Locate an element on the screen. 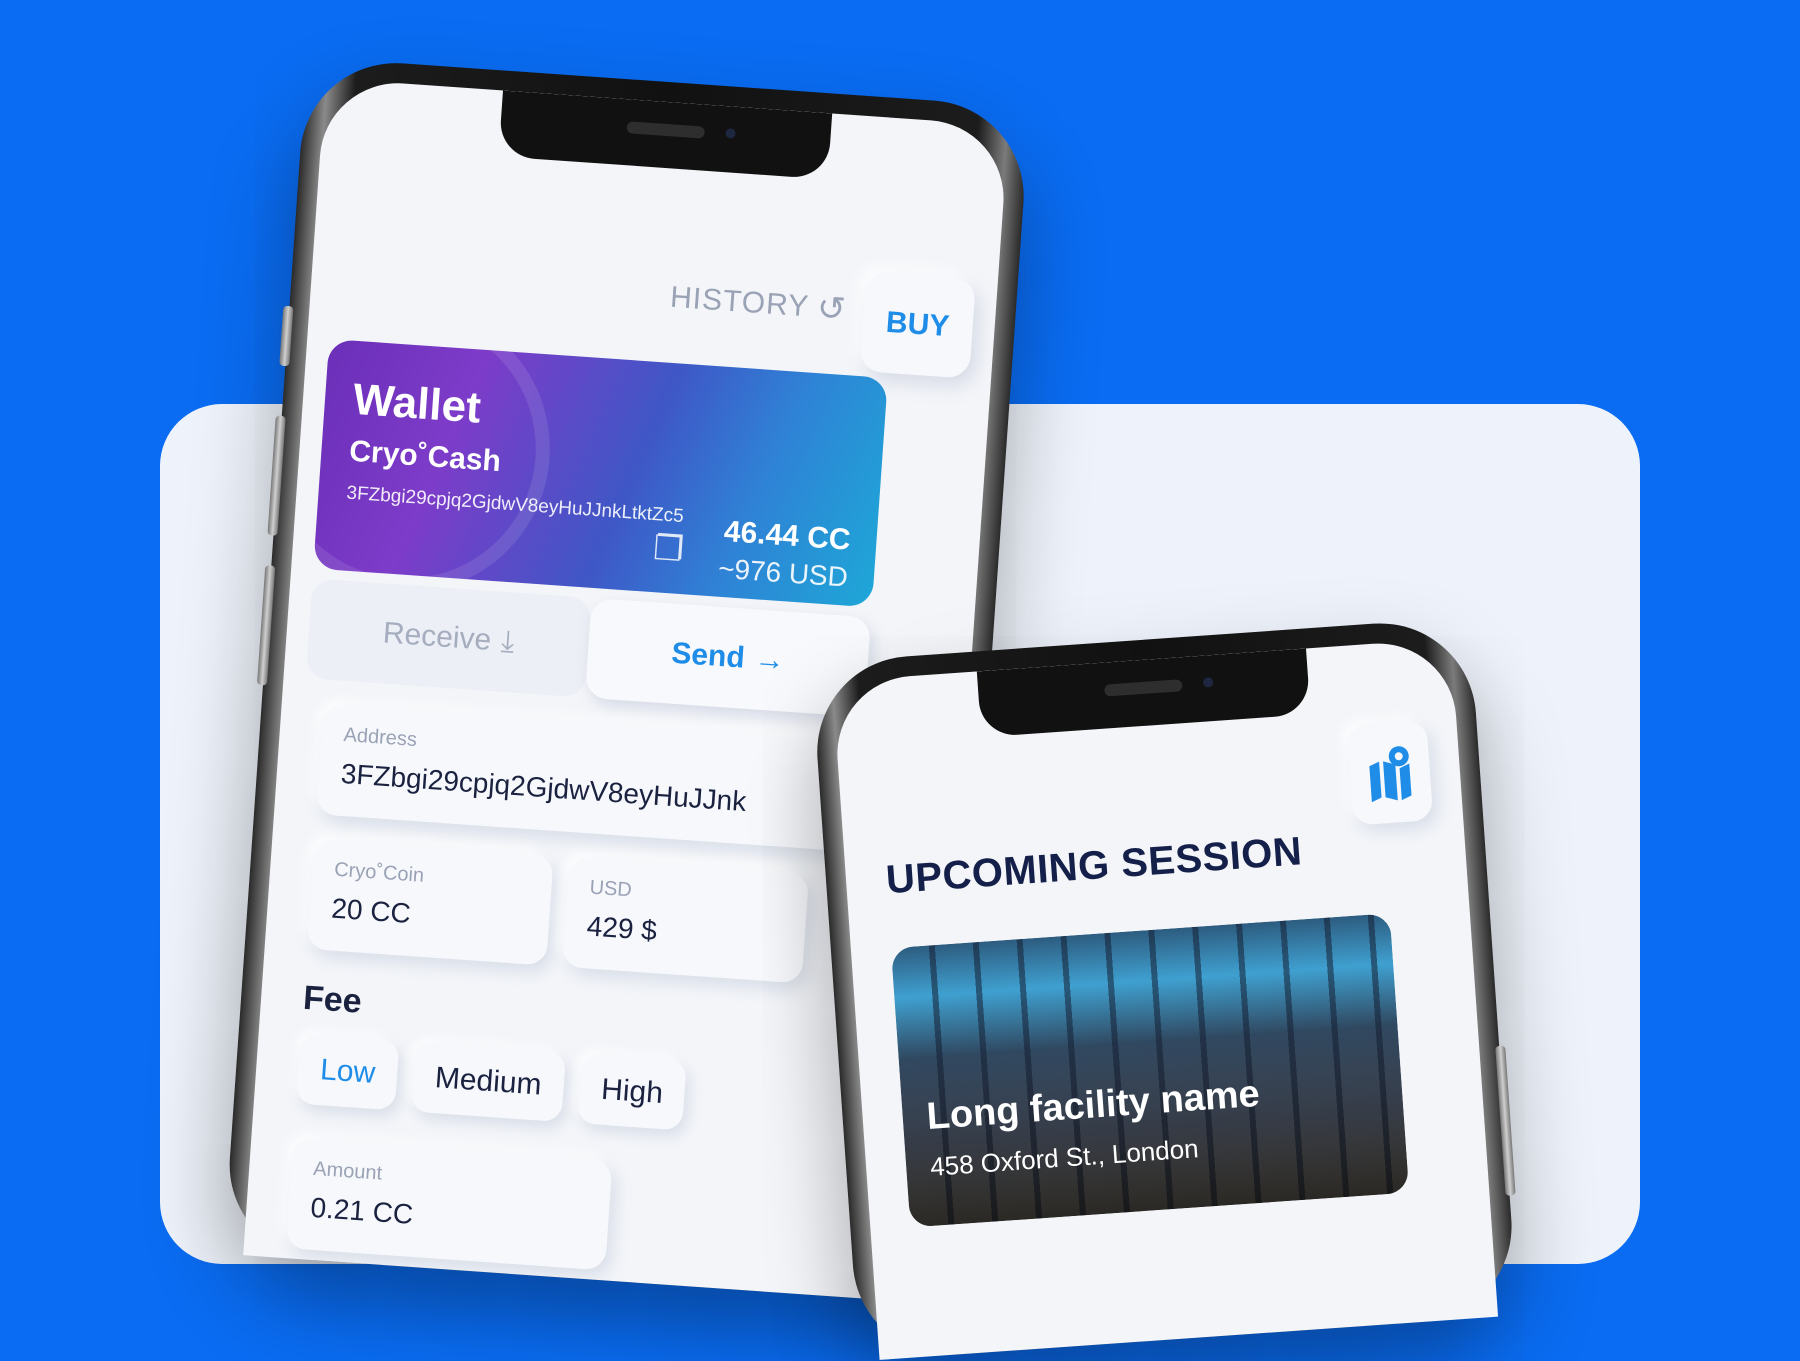 The height and width of the screenshot is (1361, 1800). tab-send: Send → is located at coordinates (728, 657).